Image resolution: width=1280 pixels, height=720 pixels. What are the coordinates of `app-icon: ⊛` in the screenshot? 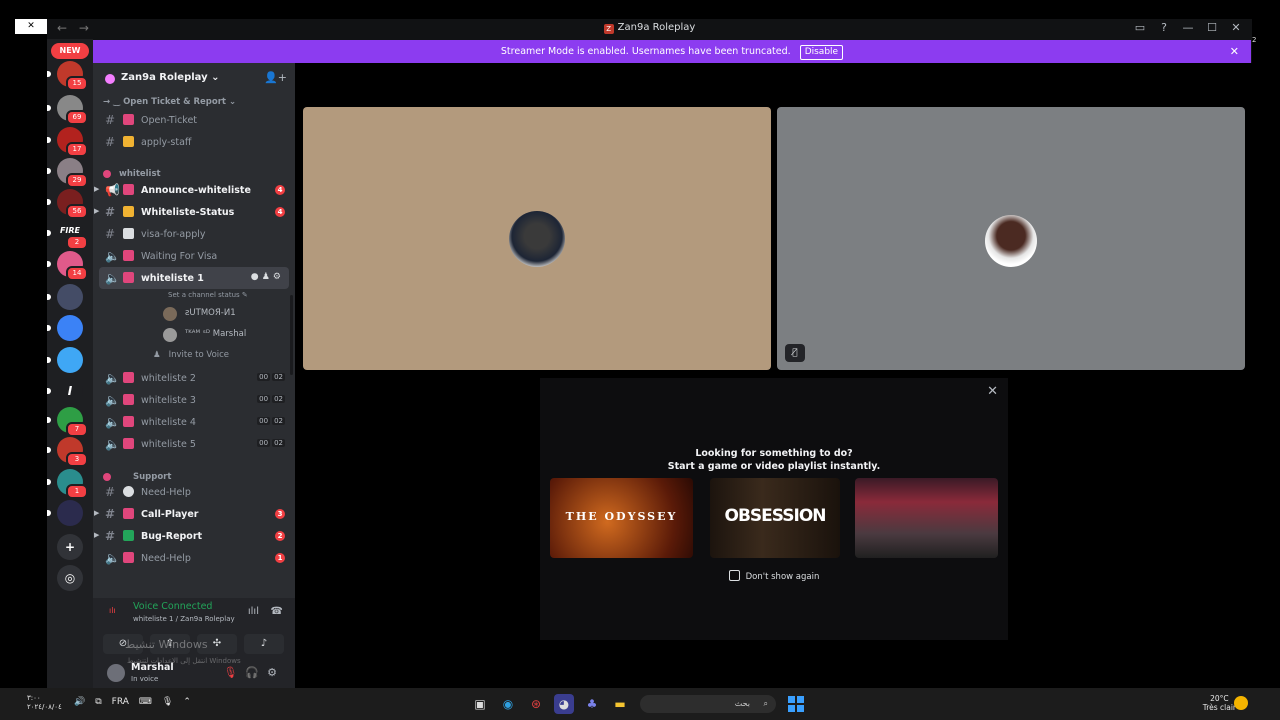 It's located at (536, 704).